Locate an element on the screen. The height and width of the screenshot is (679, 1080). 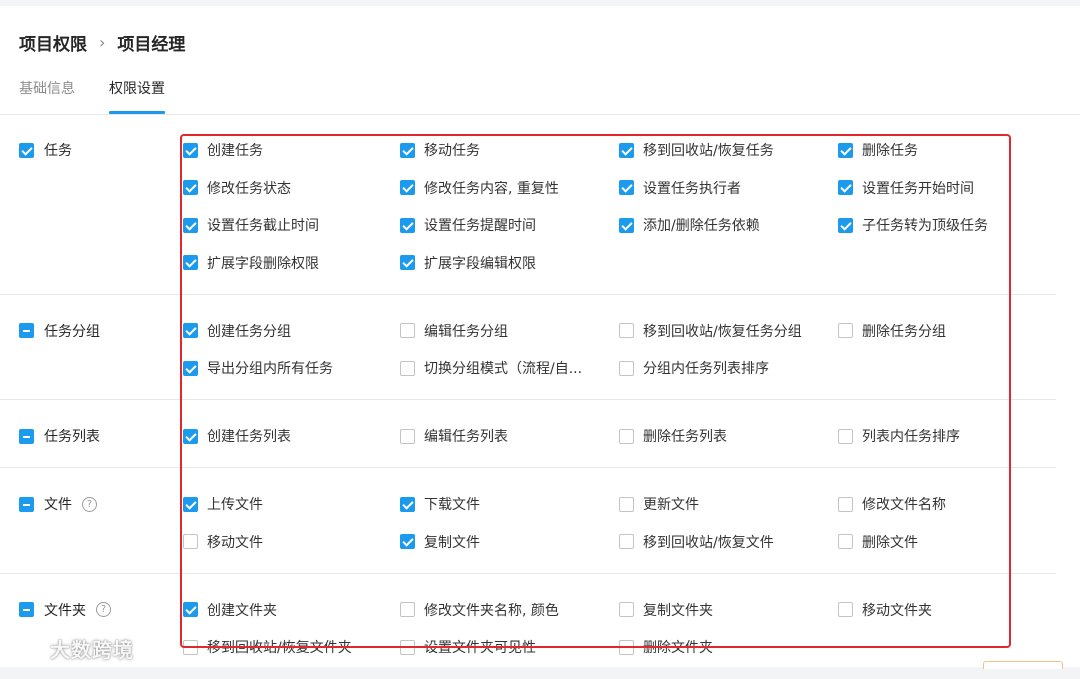
permission-item: 修改任务内容, 重复性 is located at coordinates (479, 188).